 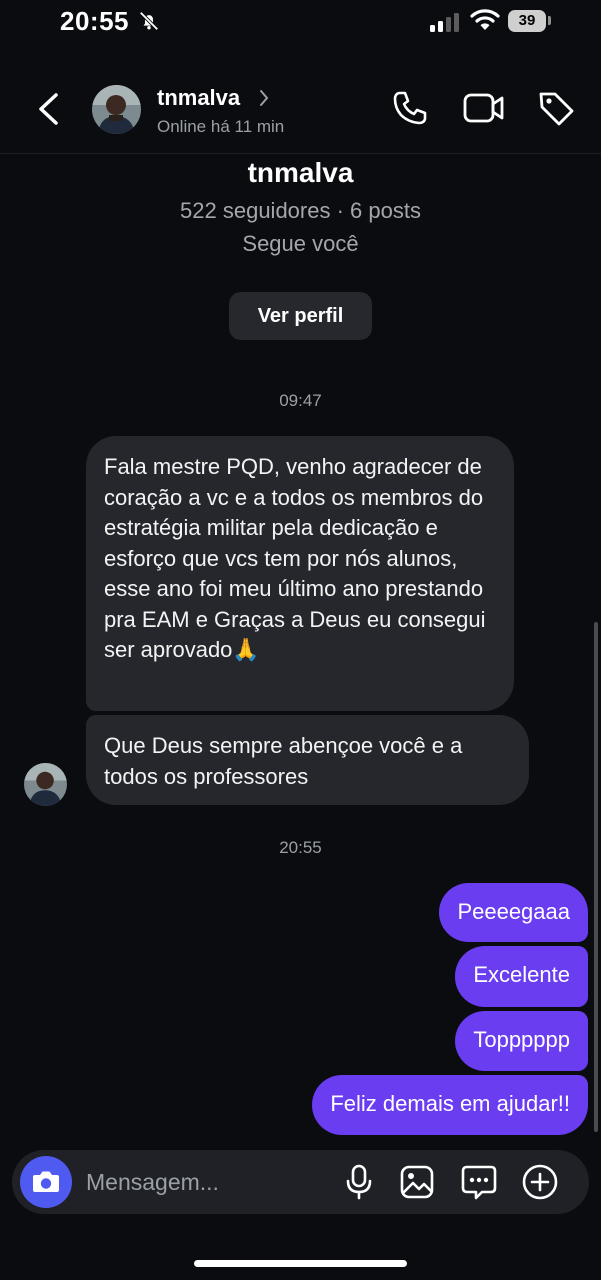 I want to click on online-status: Online há 11 min, so click(x=221, y=126).